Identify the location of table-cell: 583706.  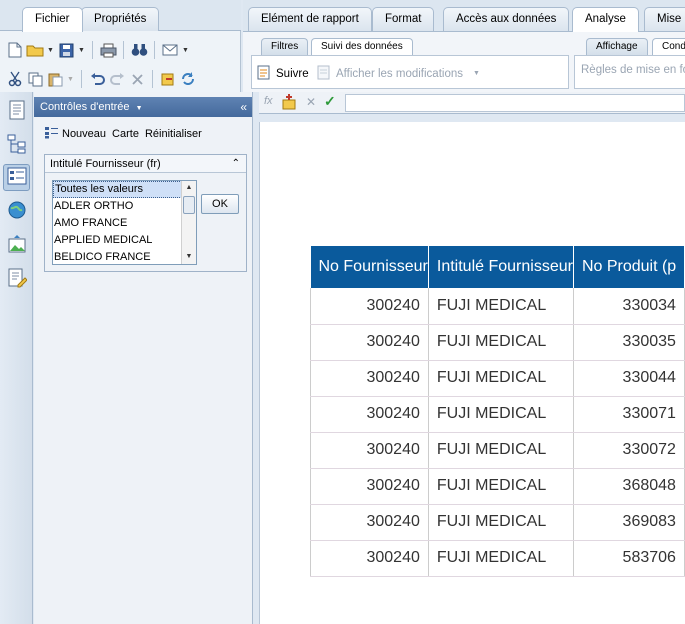
(629, 558).